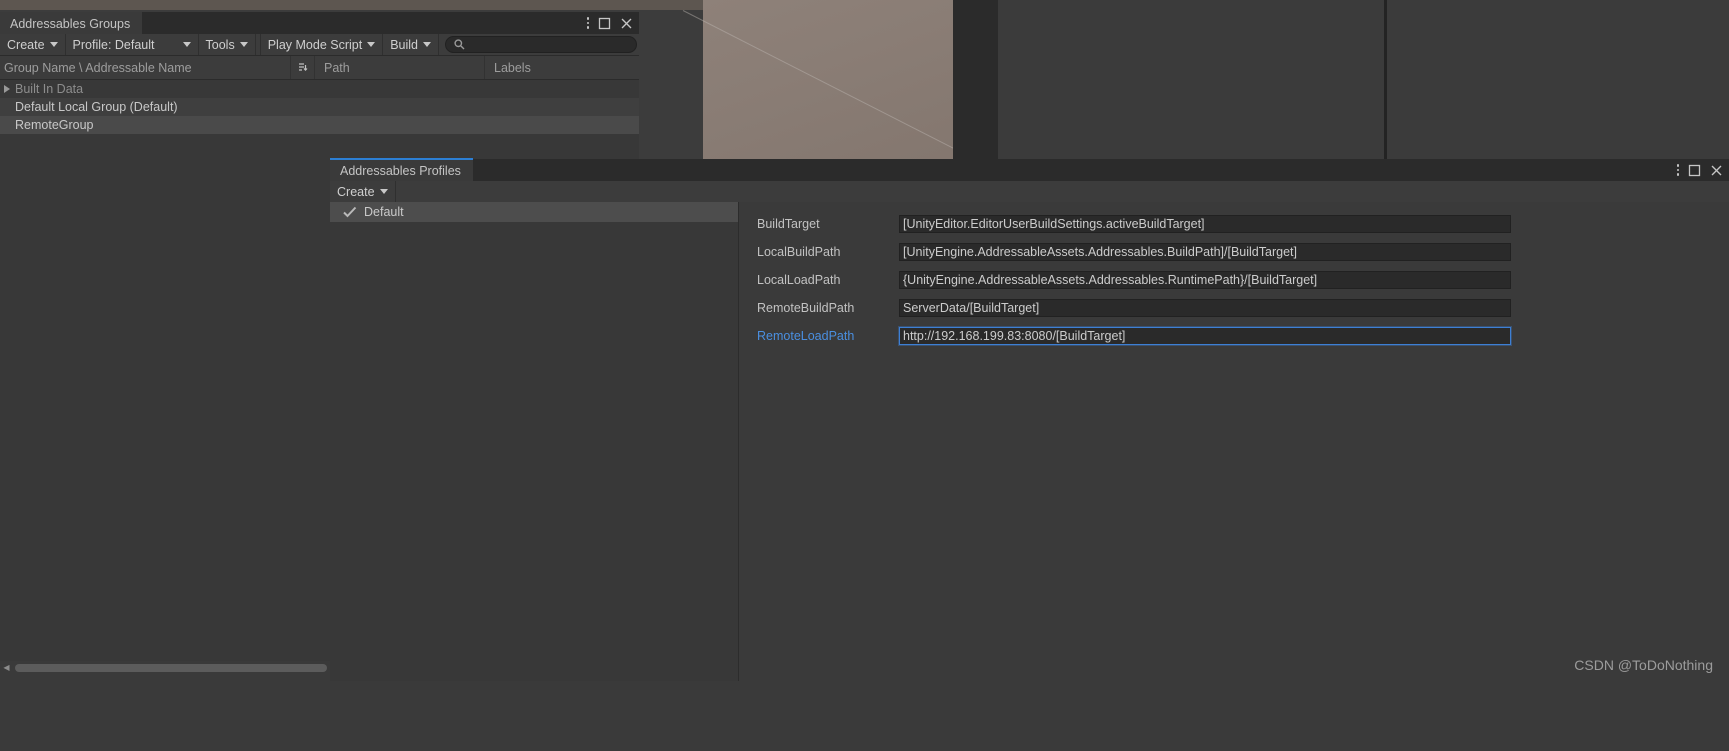  I want to click on column-header-labels-label: Labels, so click(512, 67).